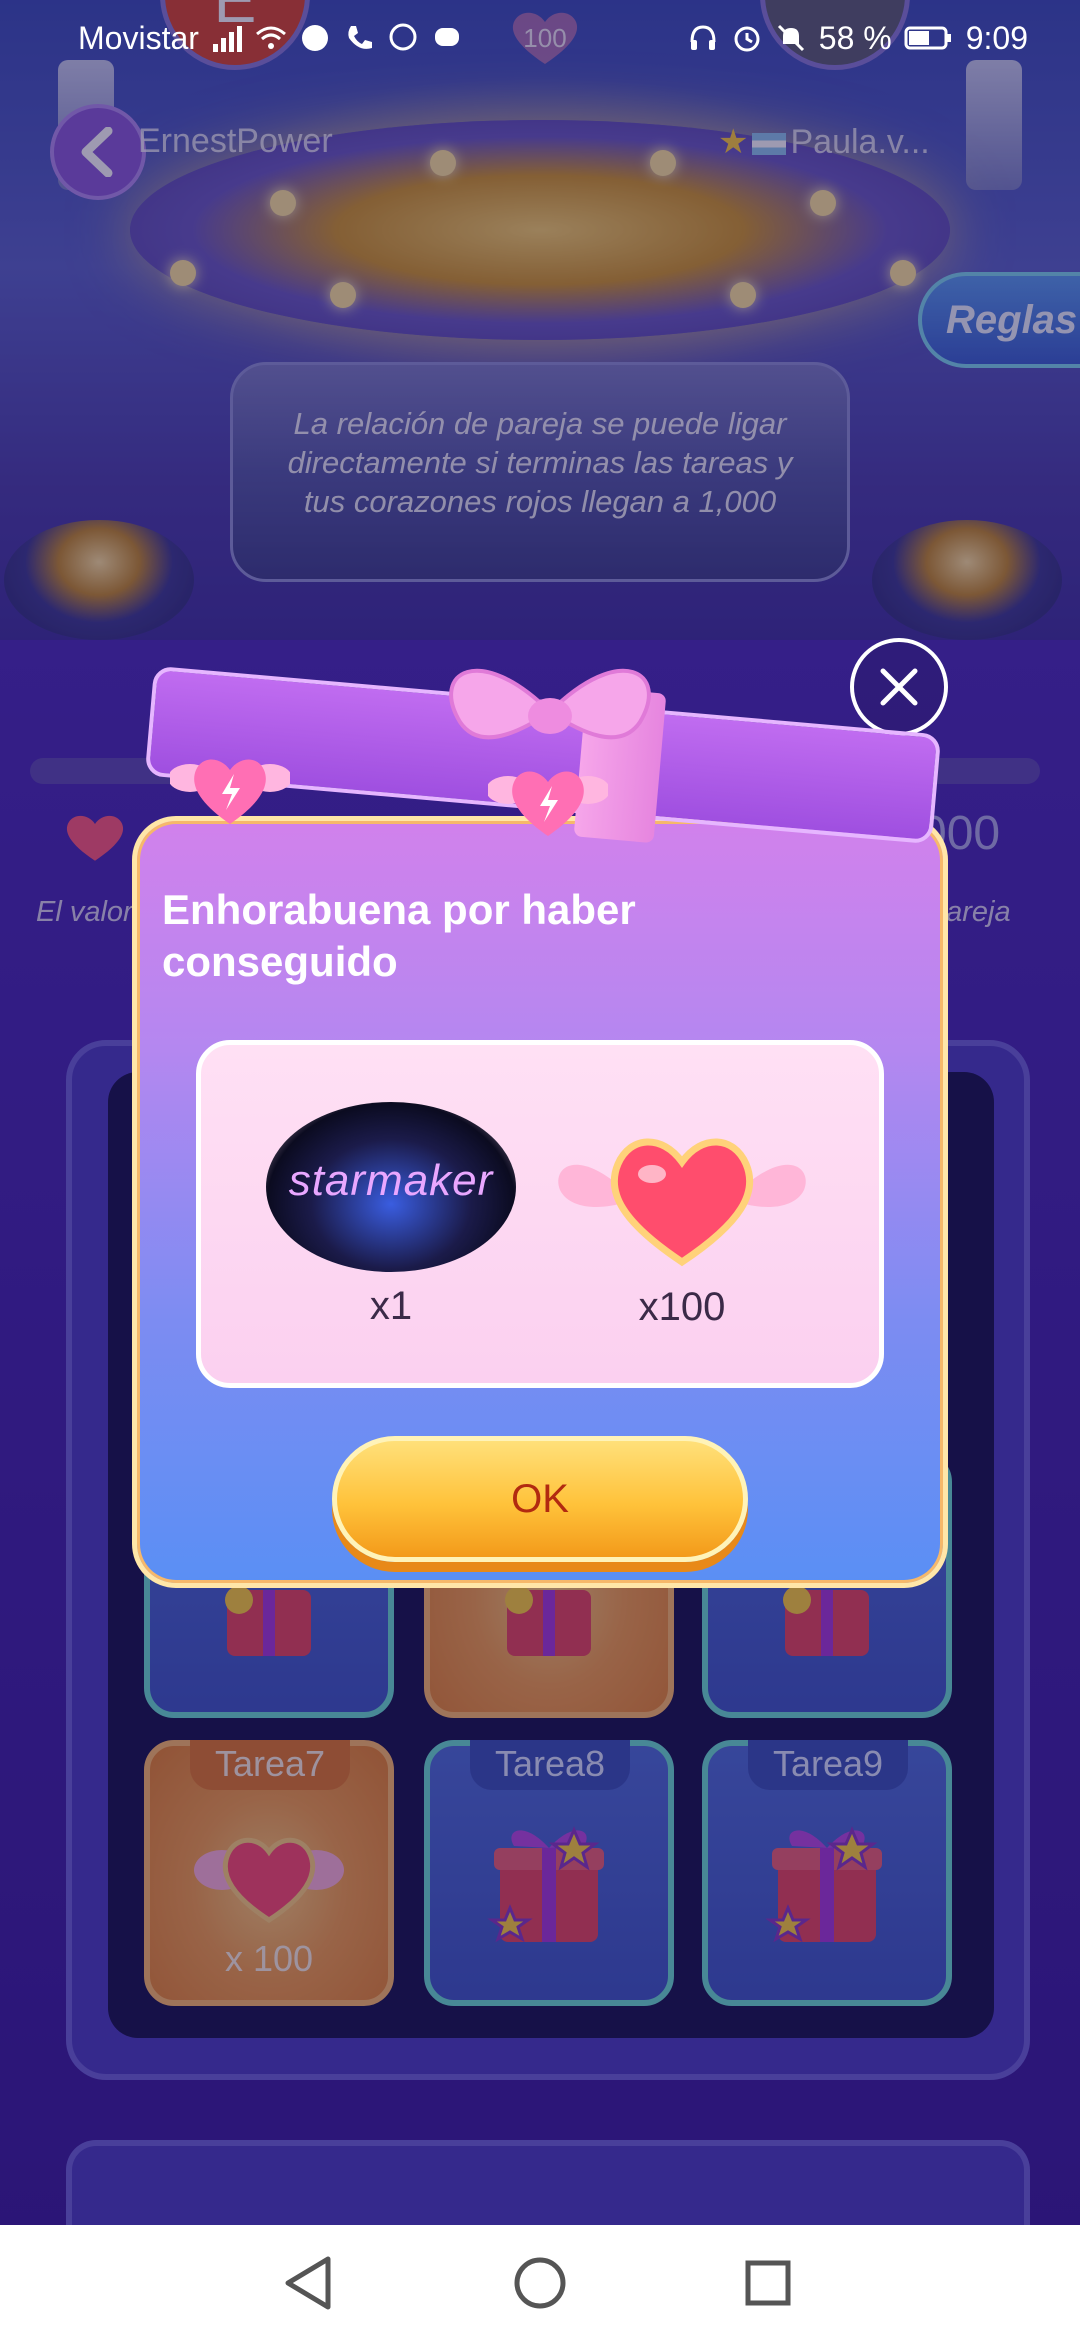 The height and width of the screenshot is (2340, 1080). What do you see at coordinates (703, 37) in the screenshot?
I see `headphones-icon` at bounding box center [703, 37].